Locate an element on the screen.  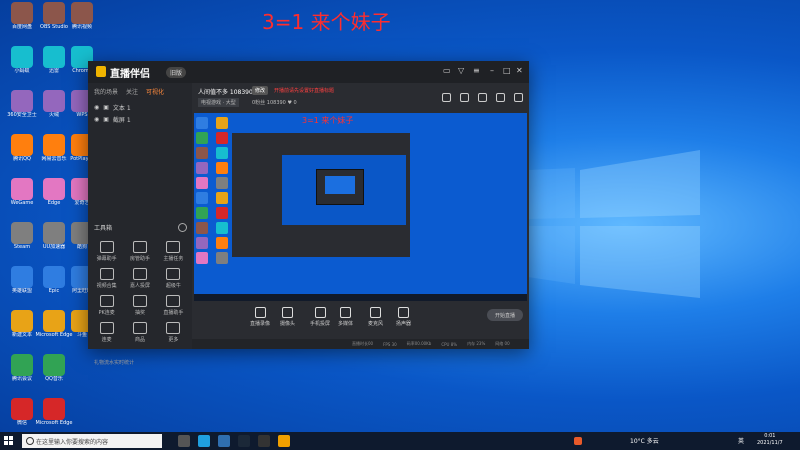
clock: 0:01 2021/11/7 is located at coordinates (770, 440).